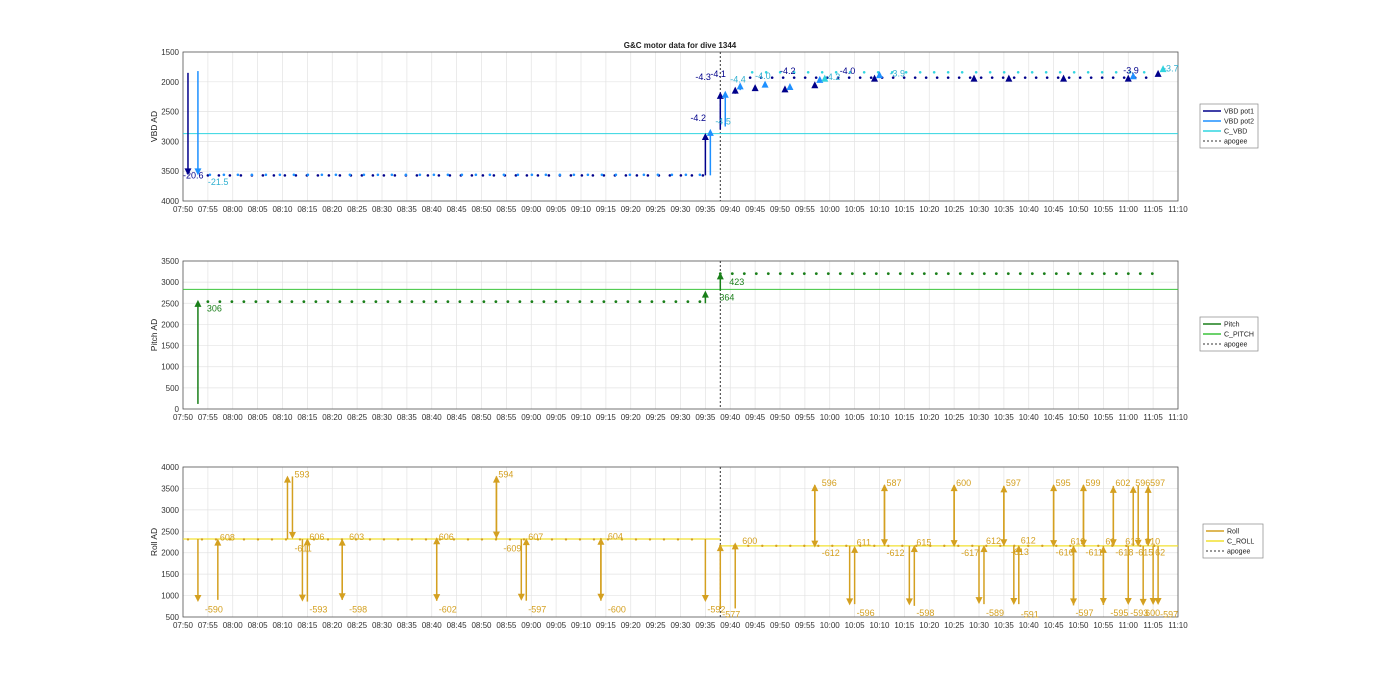 Image resolution: width=1400 pixels, height=693 pixels. Describe the element at coordinates (1103, 417) in the screenshot. I see `x-tick-label: 10:55` at that location.